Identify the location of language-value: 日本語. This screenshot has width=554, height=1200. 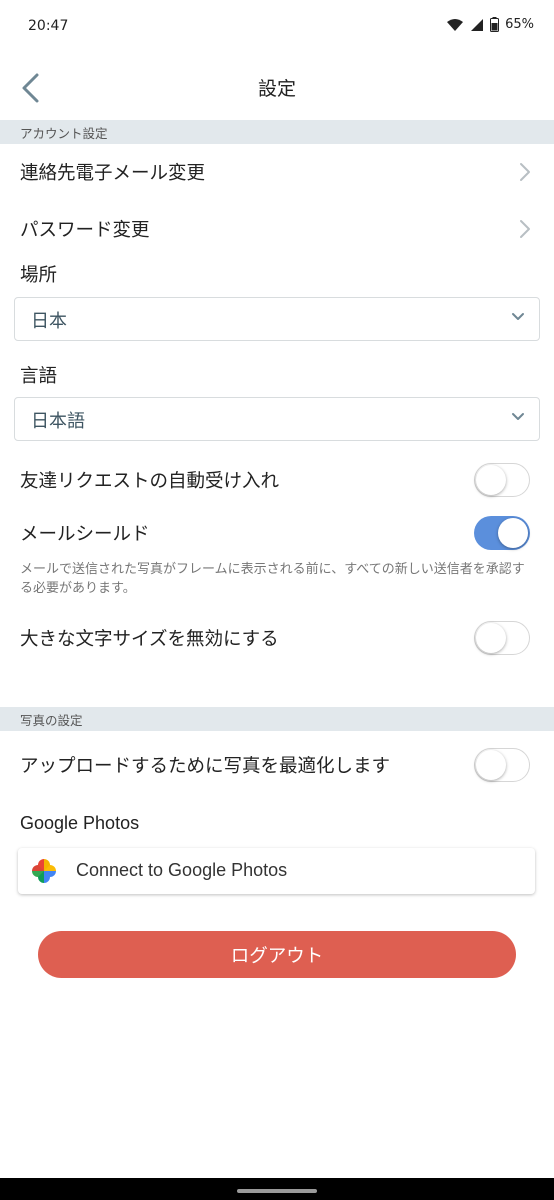
(58, 421).